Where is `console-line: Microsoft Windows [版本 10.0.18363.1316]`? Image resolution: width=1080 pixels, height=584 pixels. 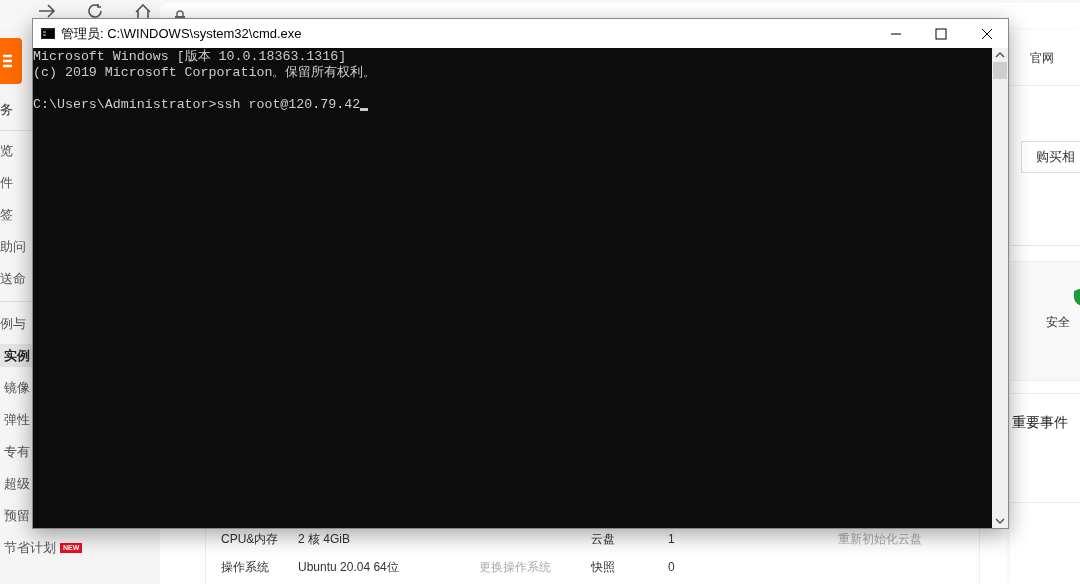 console-line: Microsoft Windows [版本 10.0.18363.1316] is located at coordinates (190, 57).